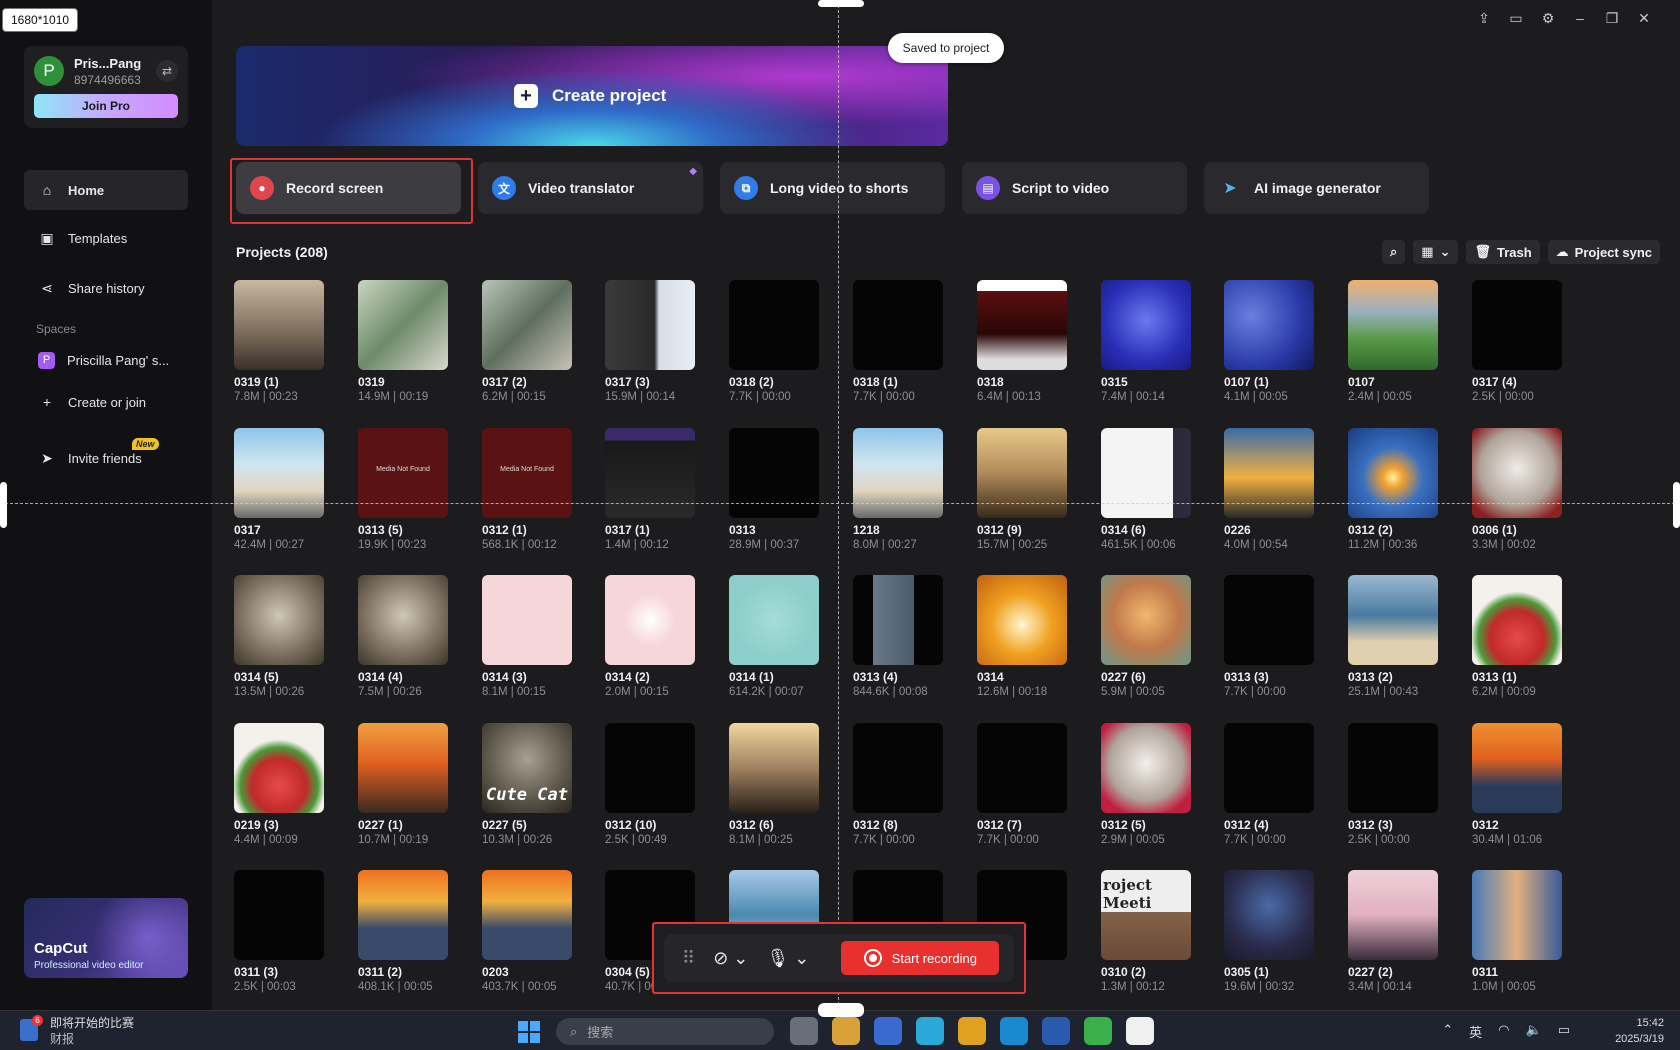 Image resolution: width=1680 pixels, height=1050 pixels. I want to click on project-card: 0312 (5)2.9M | 00:05, so click(1157, 784).